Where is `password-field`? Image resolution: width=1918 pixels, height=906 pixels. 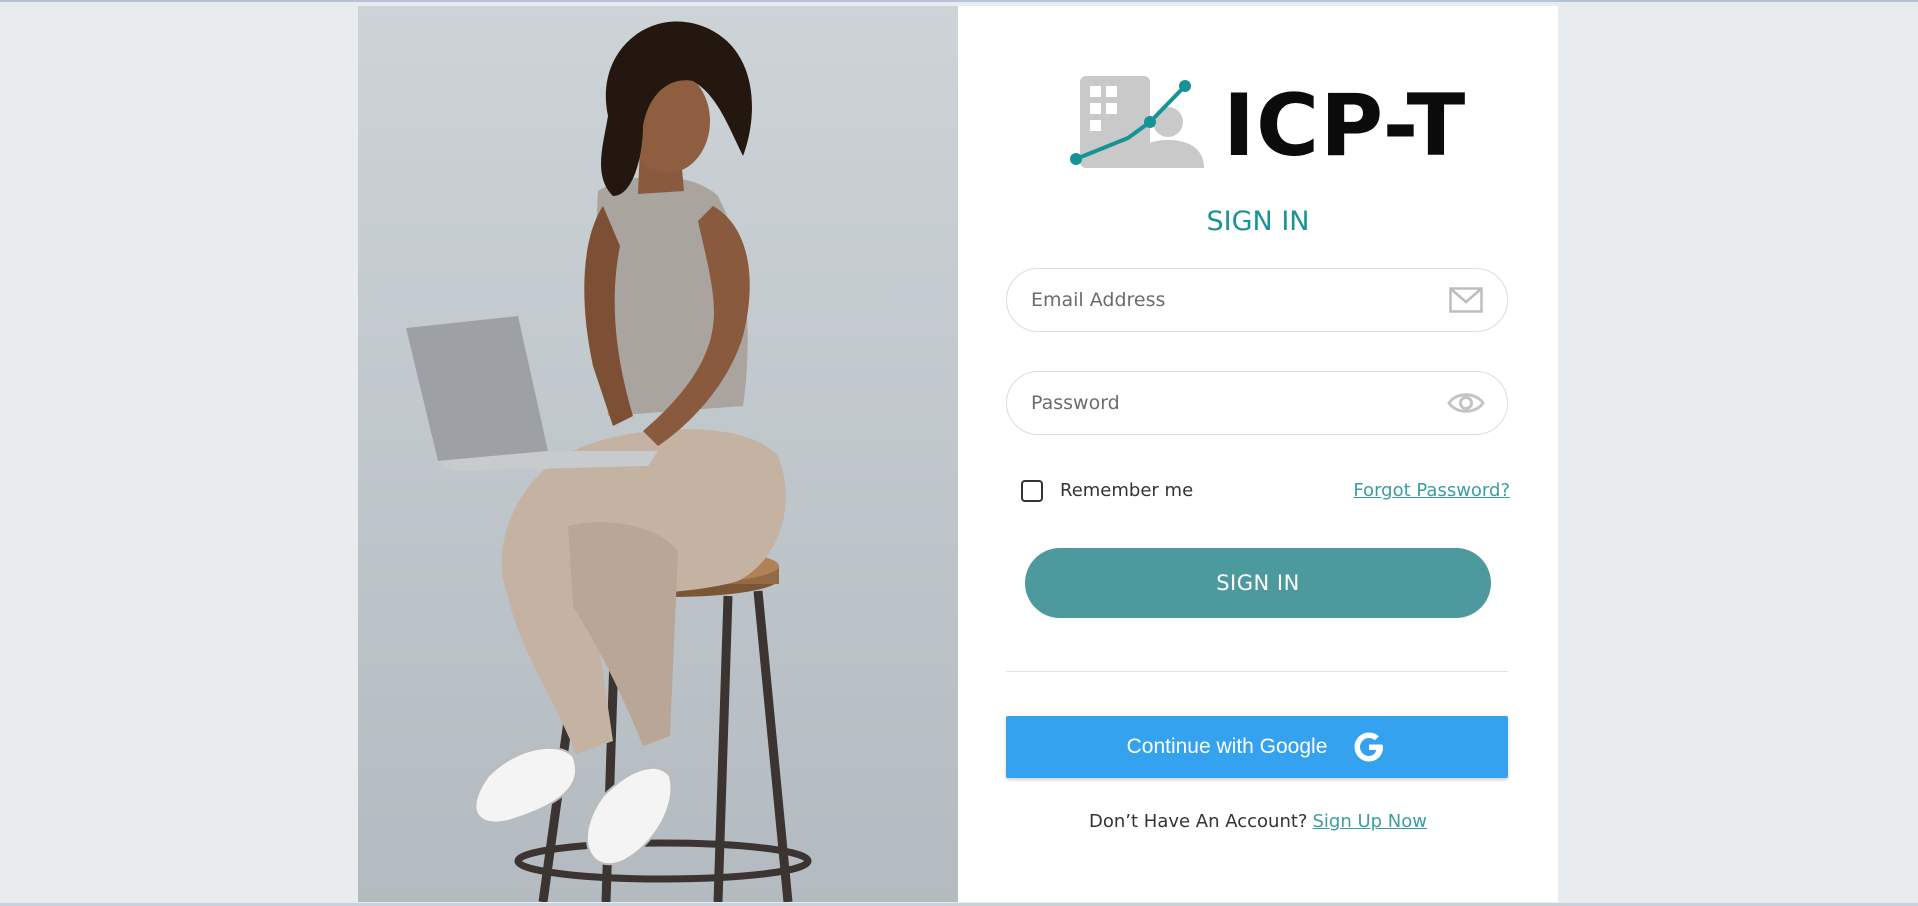
password-field is located at coordinates (1257, 403).